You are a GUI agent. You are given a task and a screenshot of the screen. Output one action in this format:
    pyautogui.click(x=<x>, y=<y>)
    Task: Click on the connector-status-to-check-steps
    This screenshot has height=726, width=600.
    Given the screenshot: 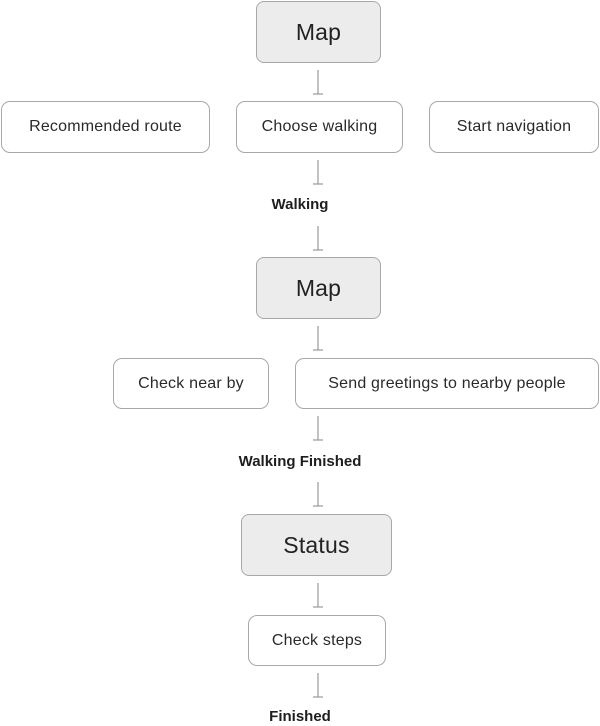 What is the action you would take?
    pyautogui.click(x=318, y=595)
    